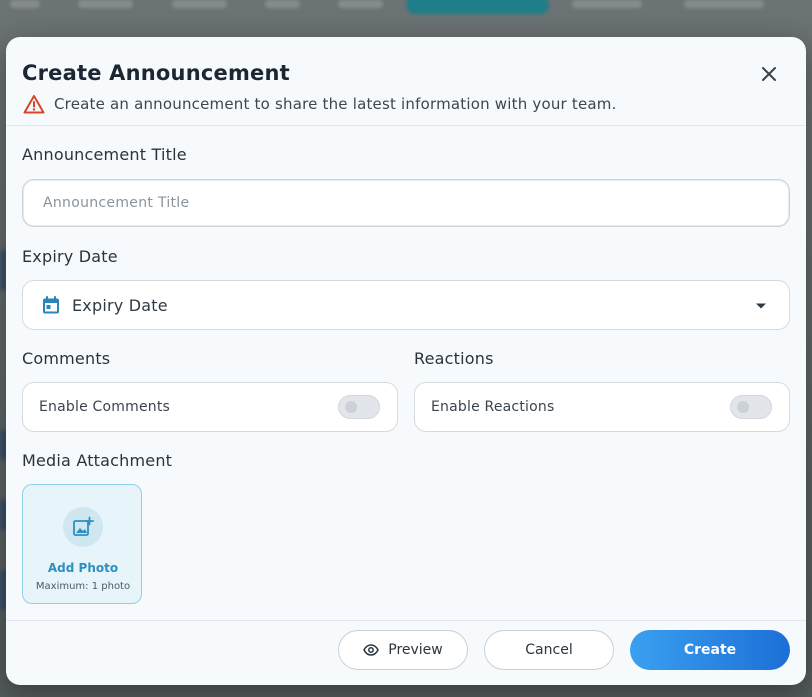  Describe the element at coordinates (602, 407) in the screenshot. I see `reactions-toggle-card: Enable Reactions` at that location.